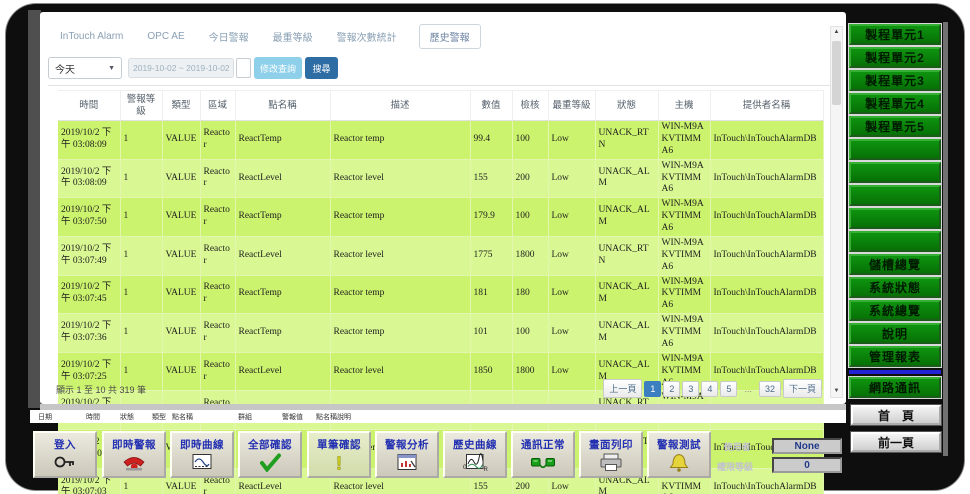 The height and width of the screenshot is (494, 970). I want to click on toolbar-button-ack-single: 單筆確認!, so click(339, 454).